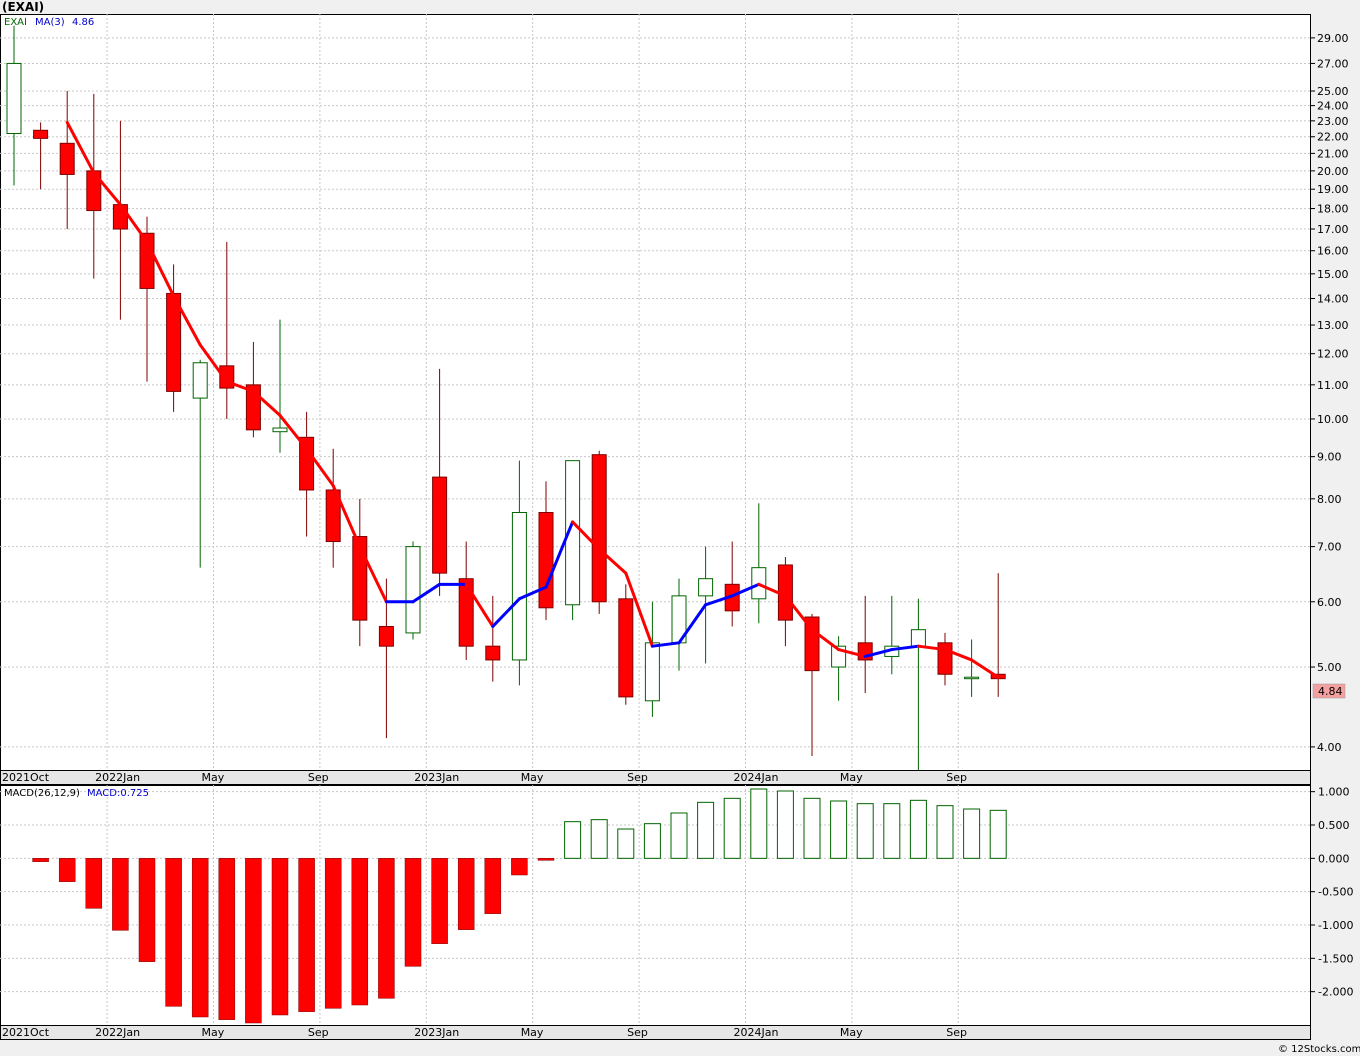  I want to click on price-y-tick-label: 19.00, so click(1333, 189).